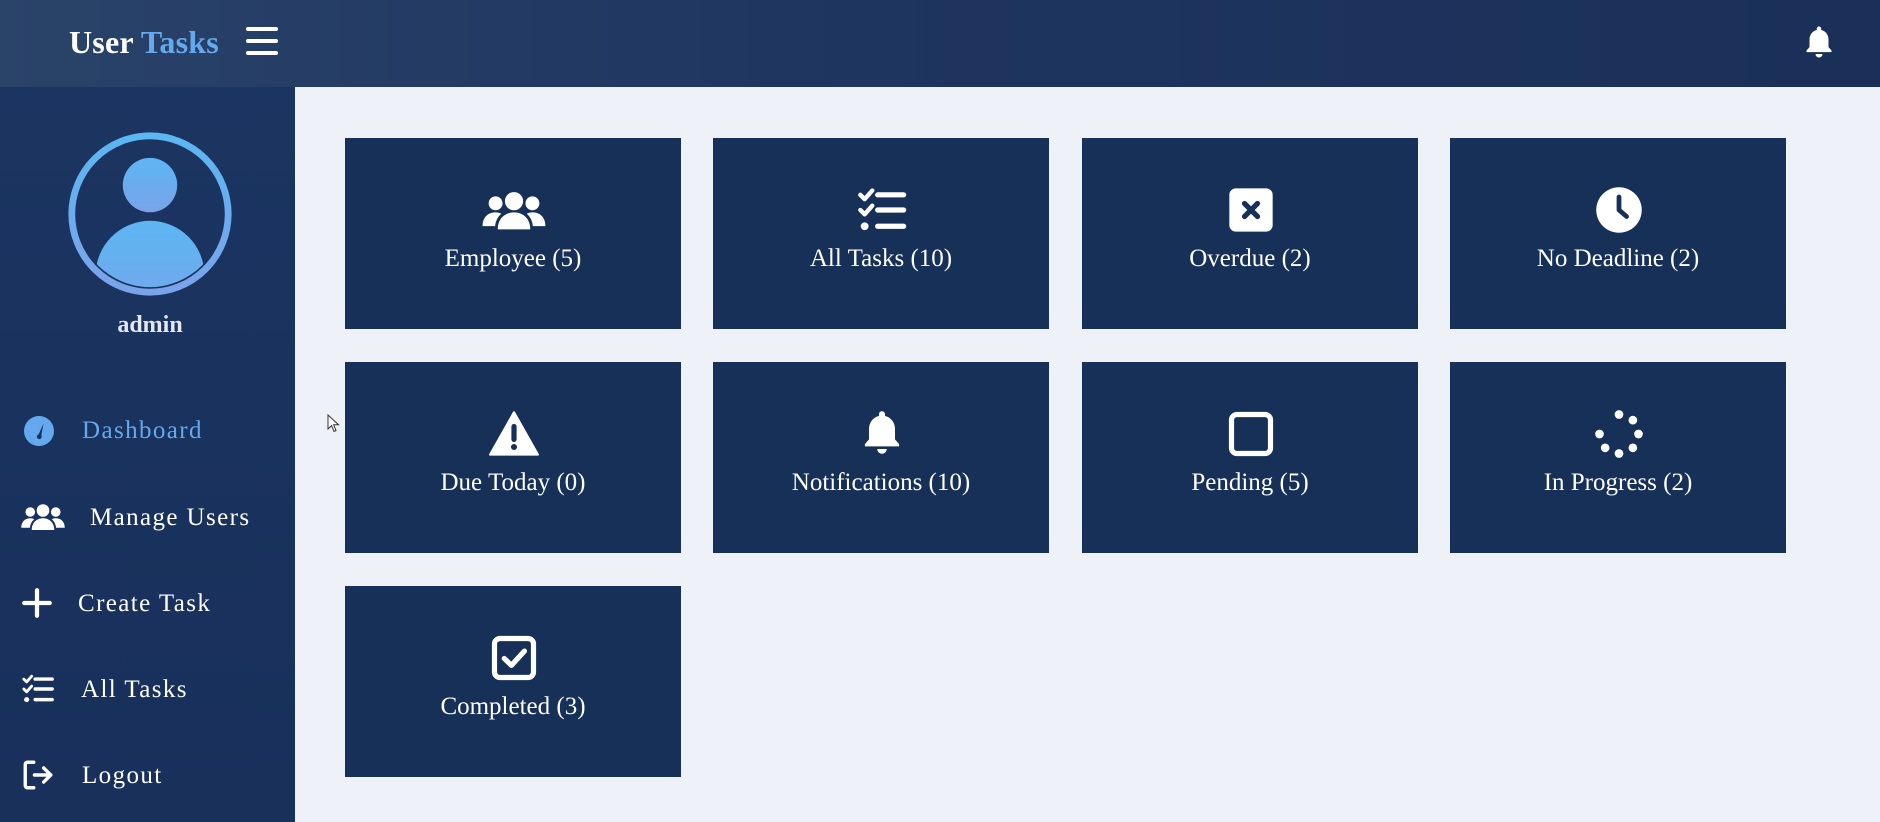 This screenshot has width=1880, height=822. What do you see at coordinates (513, 706) in the screenshot?
I see `card-label: Completed (3)` at bounding box center [513, 706].